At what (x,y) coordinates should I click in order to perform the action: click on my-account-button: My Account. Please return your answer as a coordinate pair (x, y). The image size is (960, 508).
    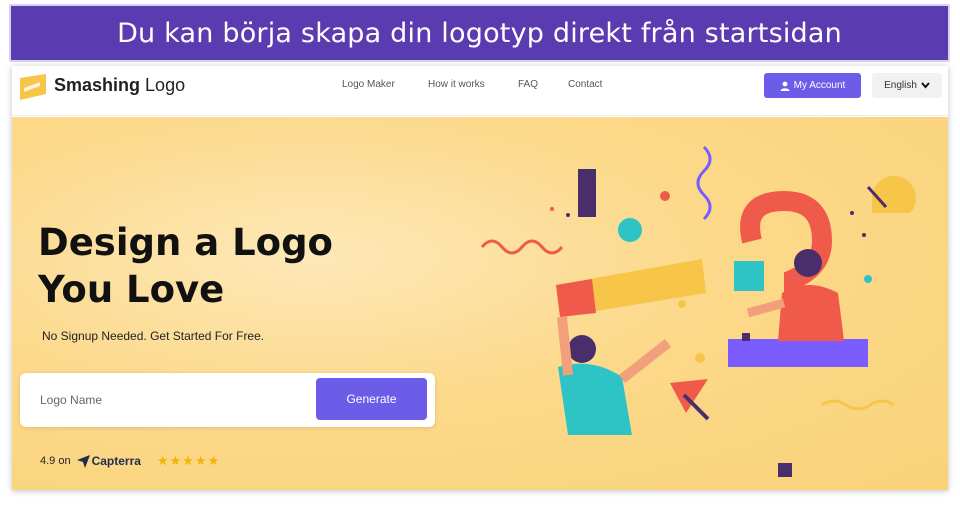
    Looking at the image, I should click on (812, 85).